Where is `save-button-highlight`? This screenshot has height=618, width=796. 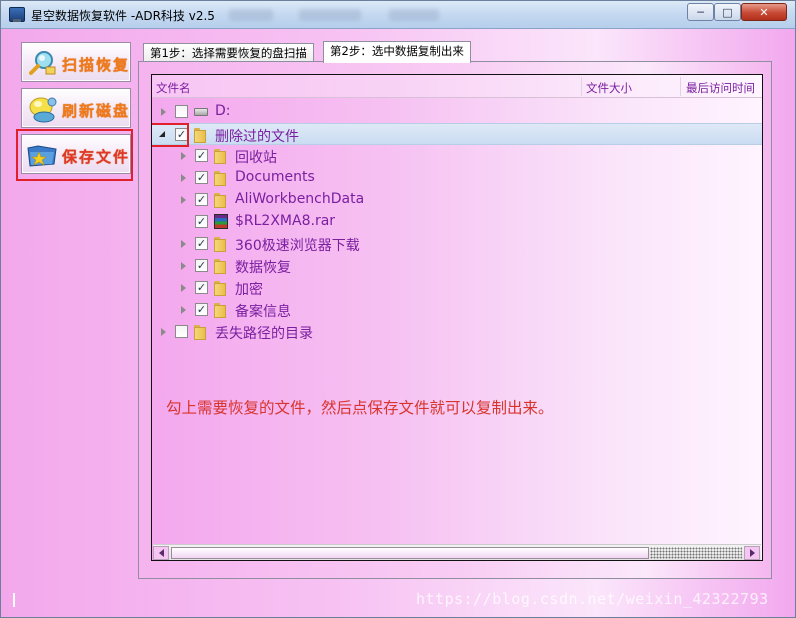 save-button-highlight is located at coordinates (74, 155).